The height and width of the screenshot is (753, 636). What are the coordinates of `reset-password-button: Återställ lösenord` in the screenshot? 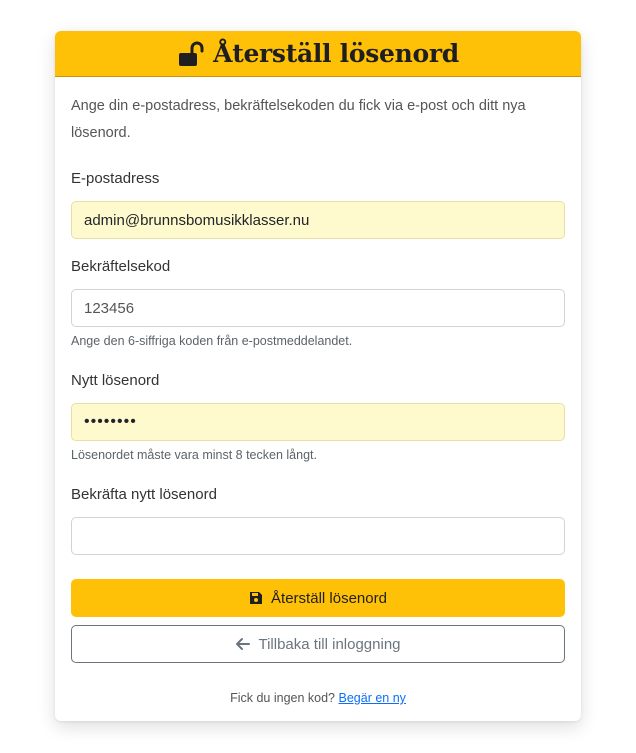 It's located at (318, 598).